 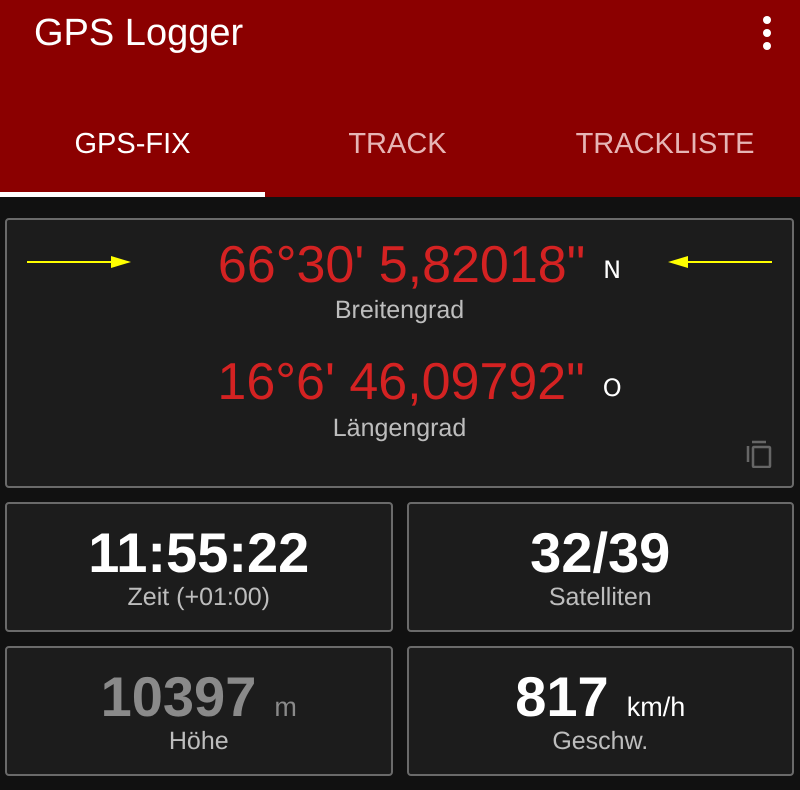 What do you see at coordinates (759, 454) in the screenshot?
I see `copy-icon` at bounding box center [759, 454].